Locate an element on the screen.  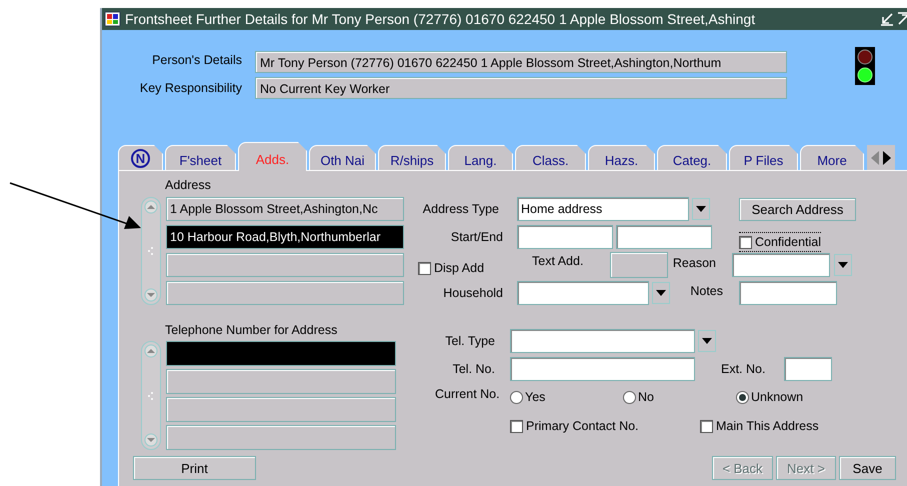
tab: Lang. is located at coordinates (480, 157).